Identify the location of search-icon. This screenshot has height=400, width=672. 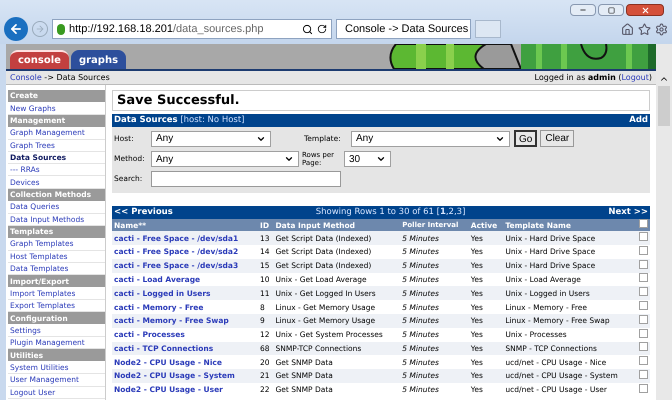
(307, 29).